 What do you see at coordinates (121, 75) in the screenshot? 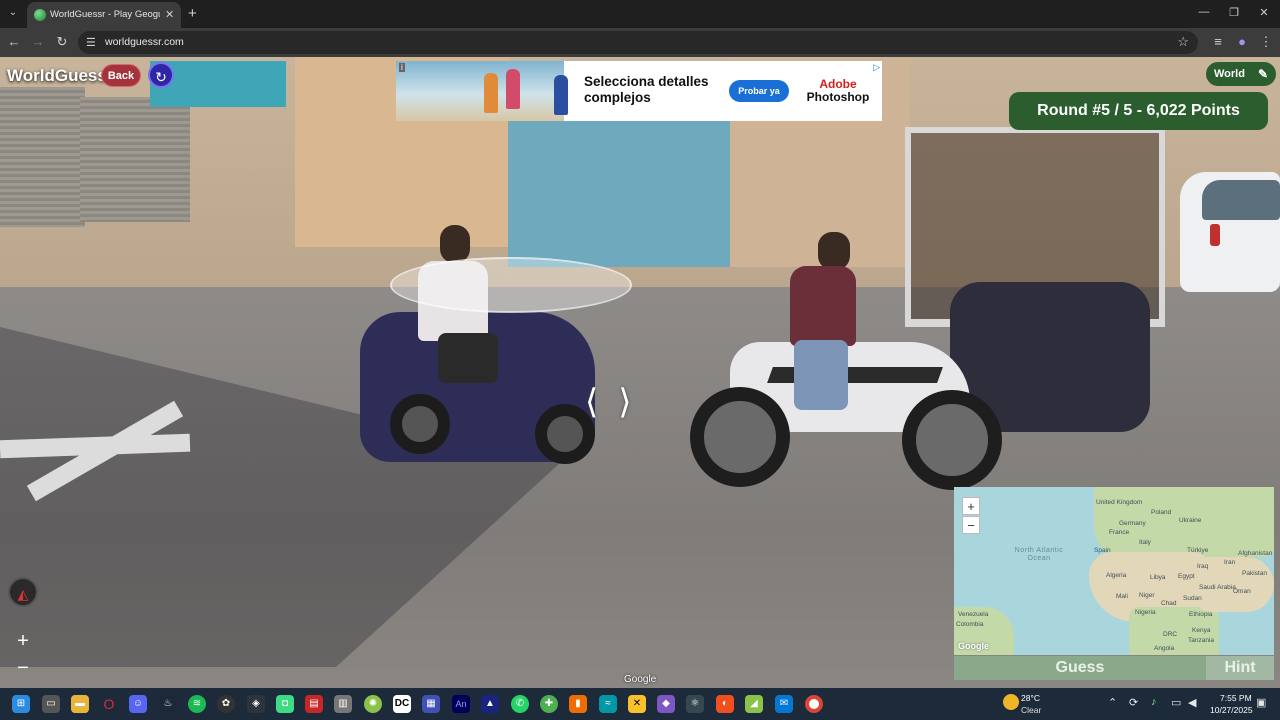
I see `back-button: Back` at bounding box center [121, 75].